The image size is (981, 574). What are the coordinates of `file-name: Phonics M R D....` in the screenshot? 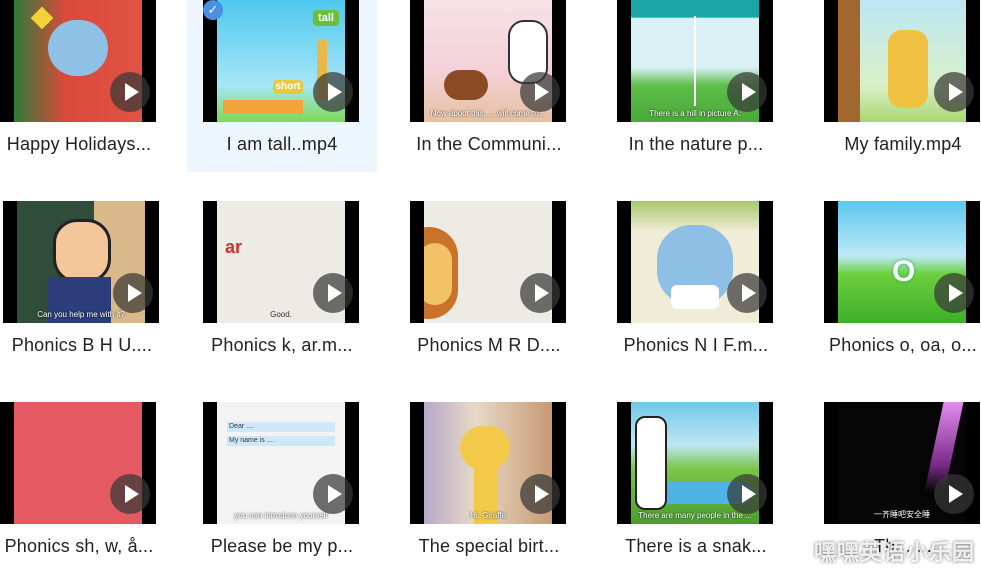 It's located at (489, 345).